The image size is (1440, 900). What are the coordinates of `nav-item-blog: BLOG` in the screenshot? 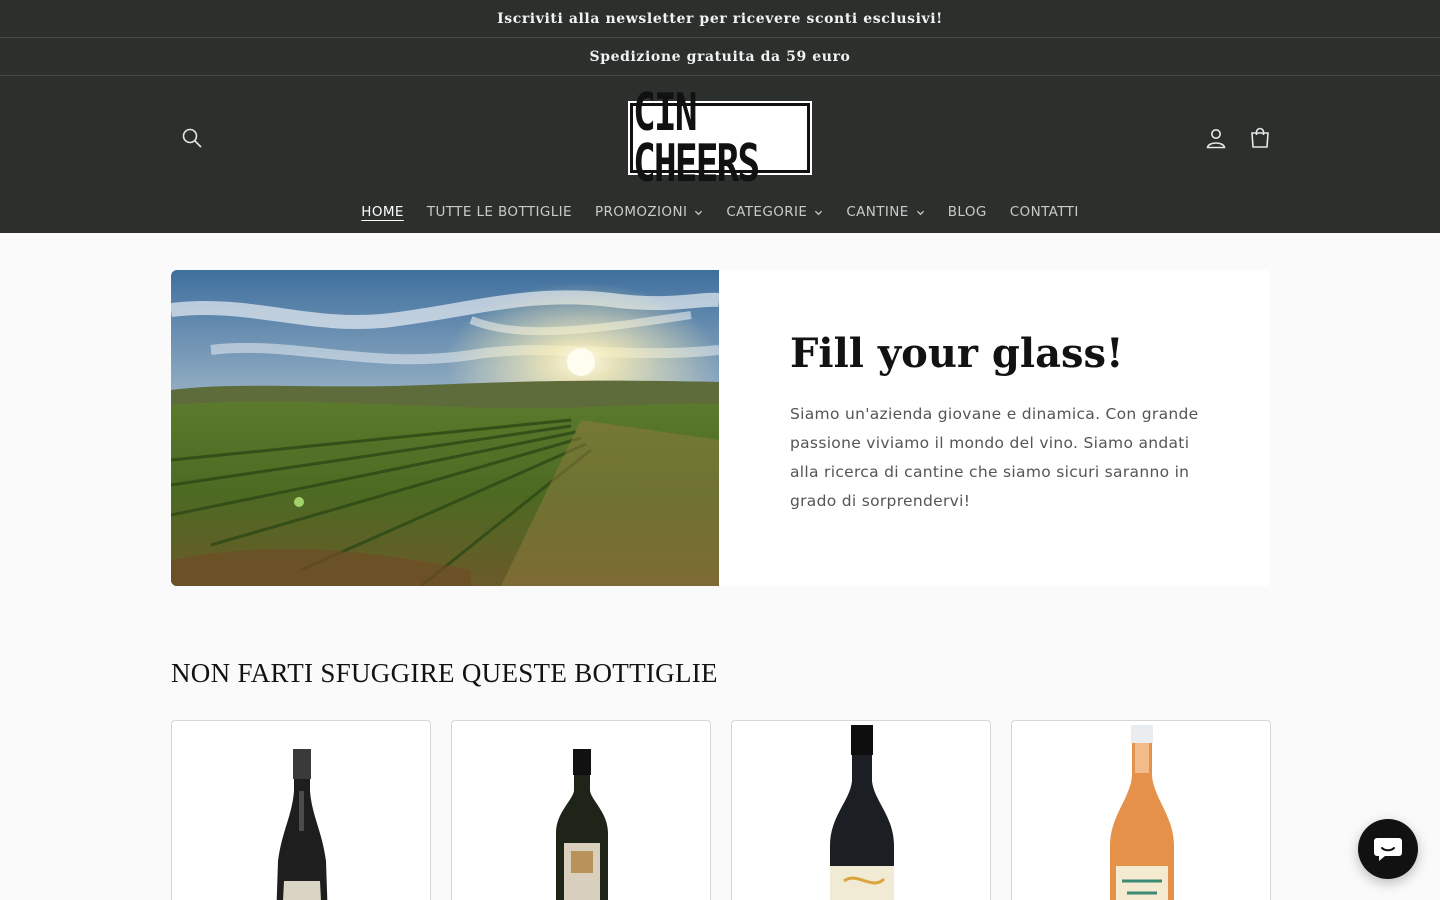 It's located at (967, 212).